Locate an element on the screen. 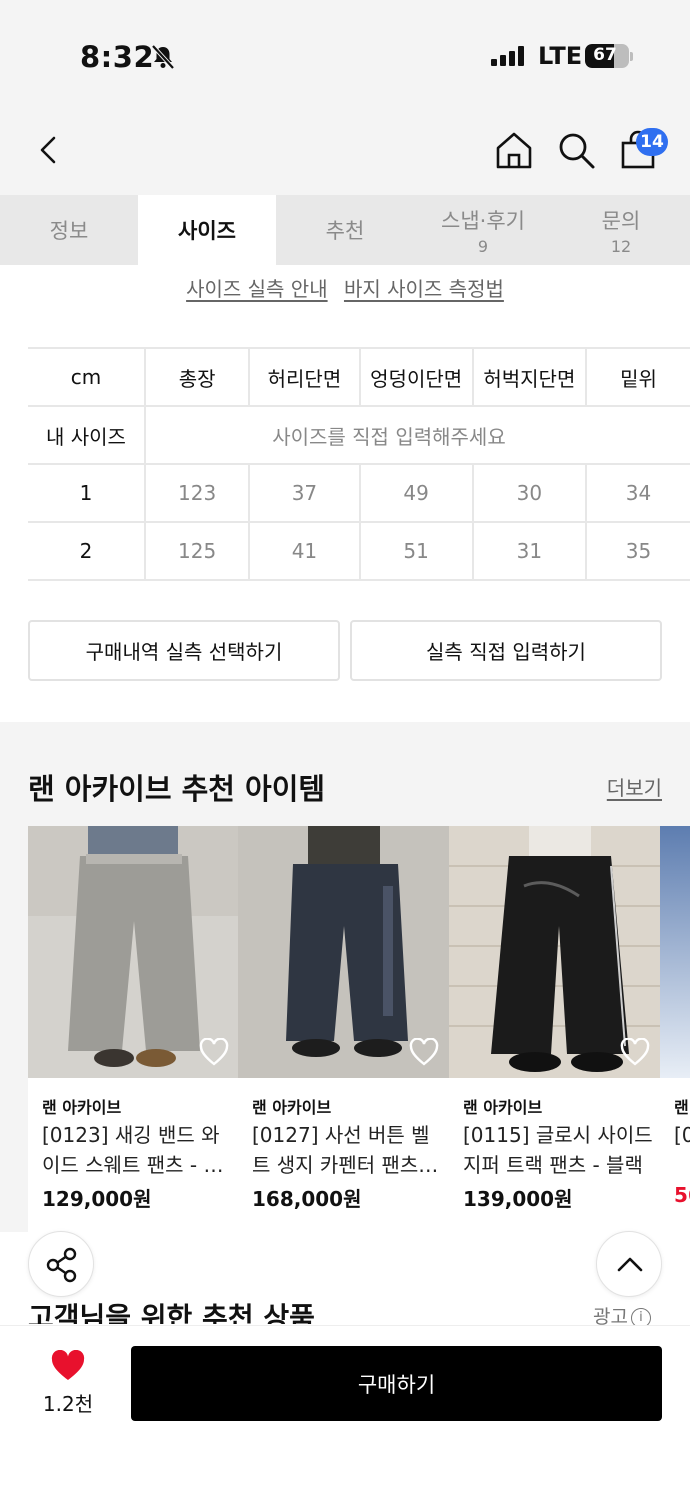  product-price: 56 is located at coordinates (682, 1195).